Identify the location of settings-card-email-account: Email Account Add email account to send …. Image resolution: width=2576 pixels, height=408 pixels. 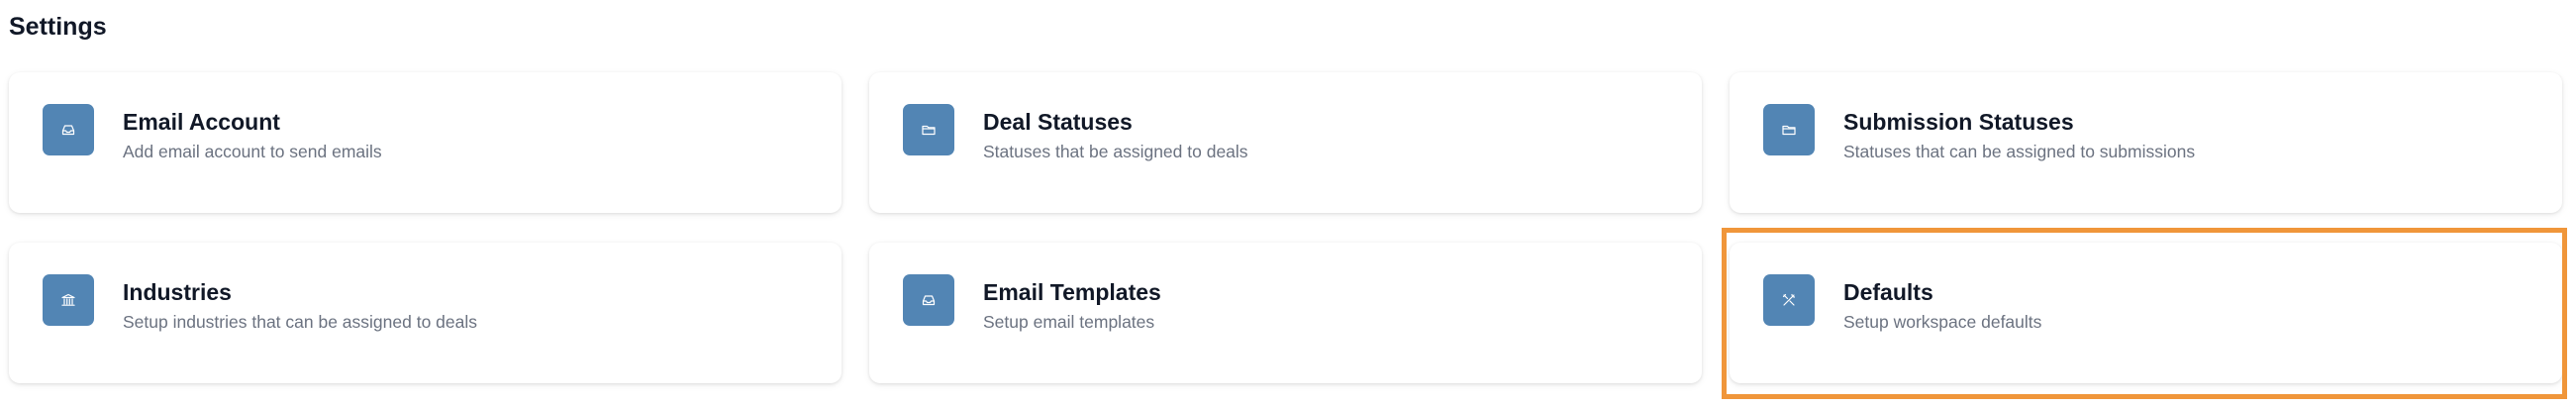
(426, 142).